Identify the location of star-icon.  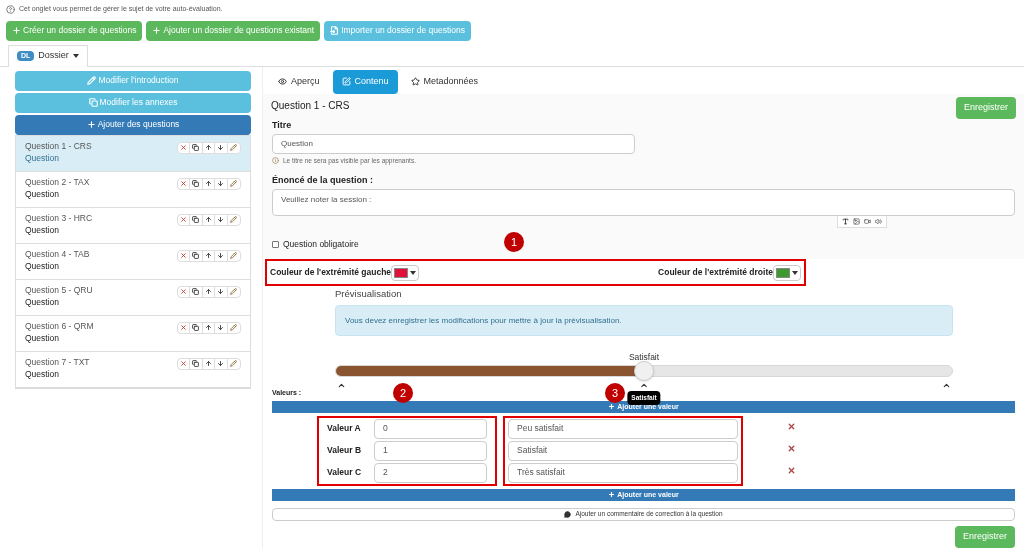
(415, 81).